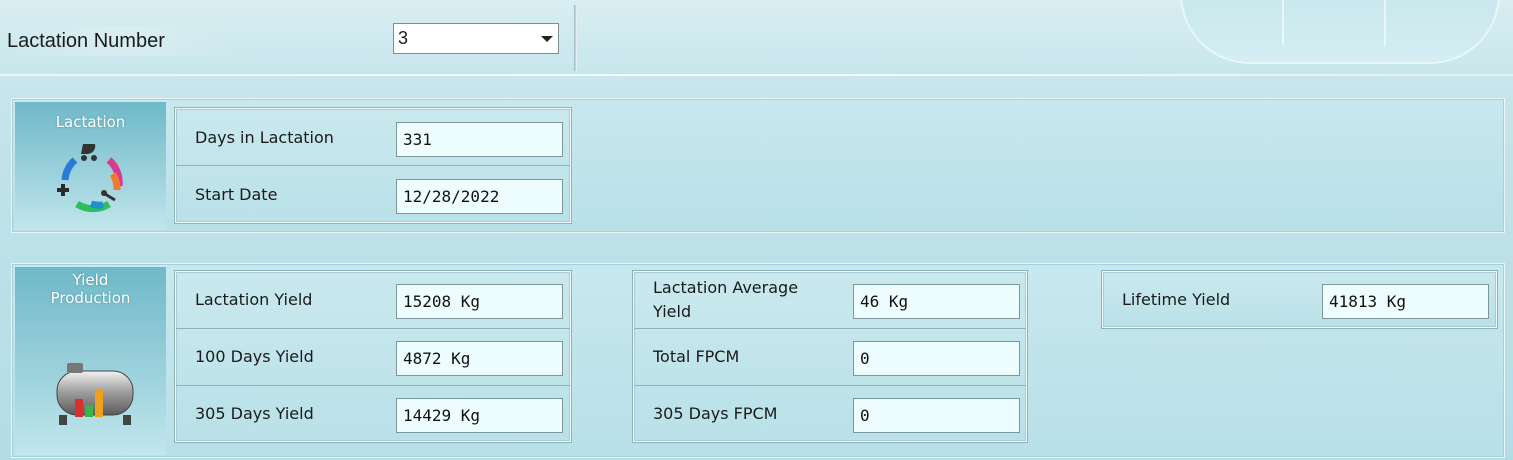 The width and height of the screenshot is (1513, 460). I want to click on lactation-average-yield-label-line1: Lactation Average, so click(726, 287).